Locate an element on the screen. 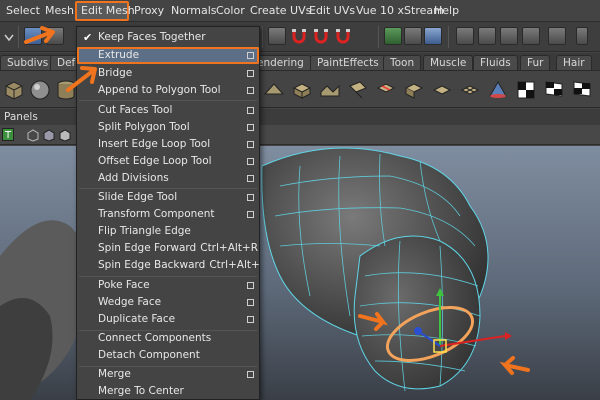 This screenshot has height=400, width=600. construction-icon is located at coordinates (413, 36).